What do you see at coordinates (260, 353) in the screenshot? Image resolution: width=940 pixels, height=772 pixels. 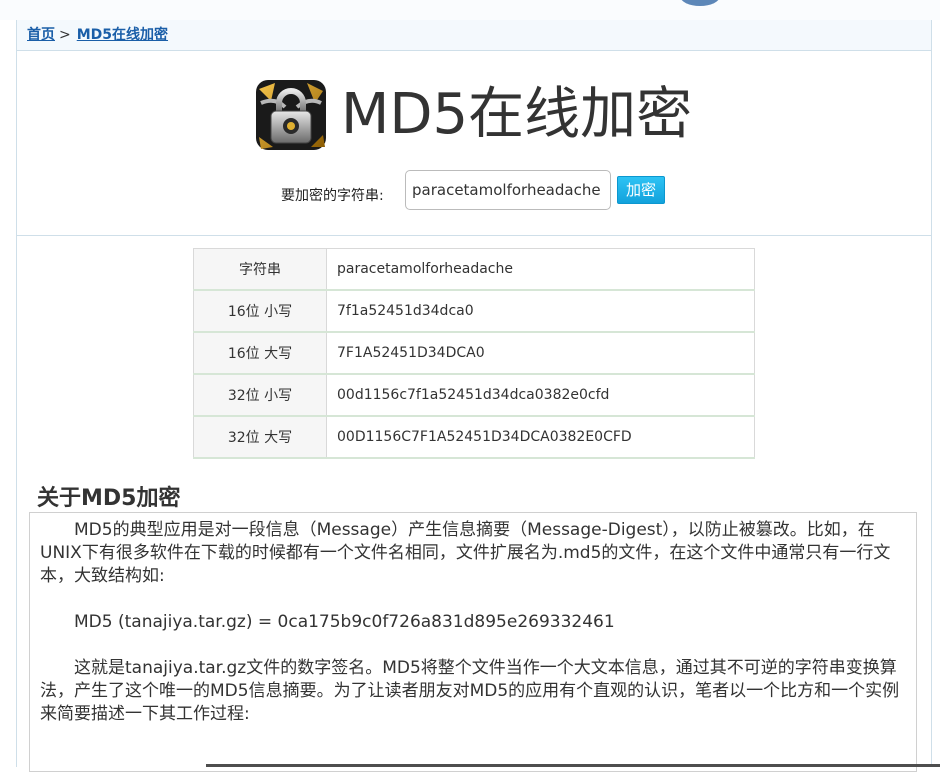 I see `row-label: 16位 大写` at bounding box center [260, 353].